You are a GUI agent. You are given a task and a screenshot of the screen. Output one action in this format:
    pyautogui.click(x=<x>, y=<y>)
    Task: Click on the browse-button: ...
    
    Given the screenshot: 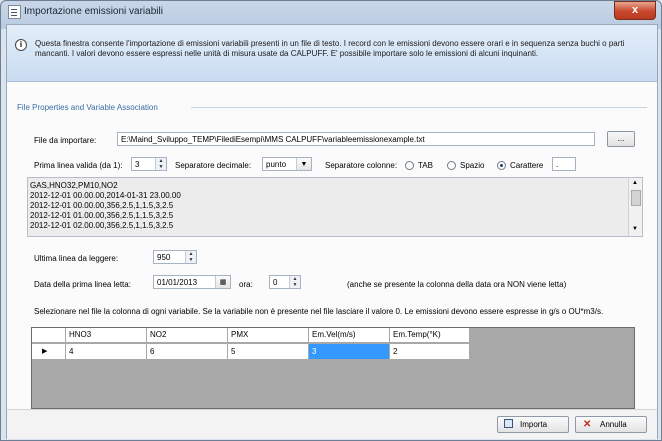 What is the action you would take?
    pyautogui.click(x=621, y=139)
    